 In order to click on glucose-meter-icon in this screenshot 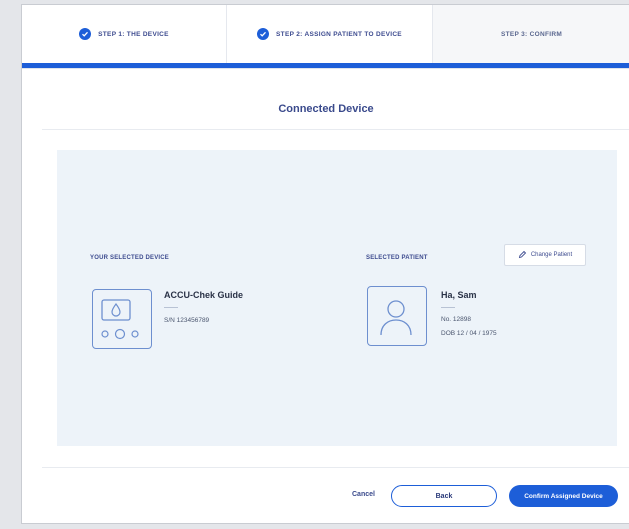, I will do `click(122, 319)`.